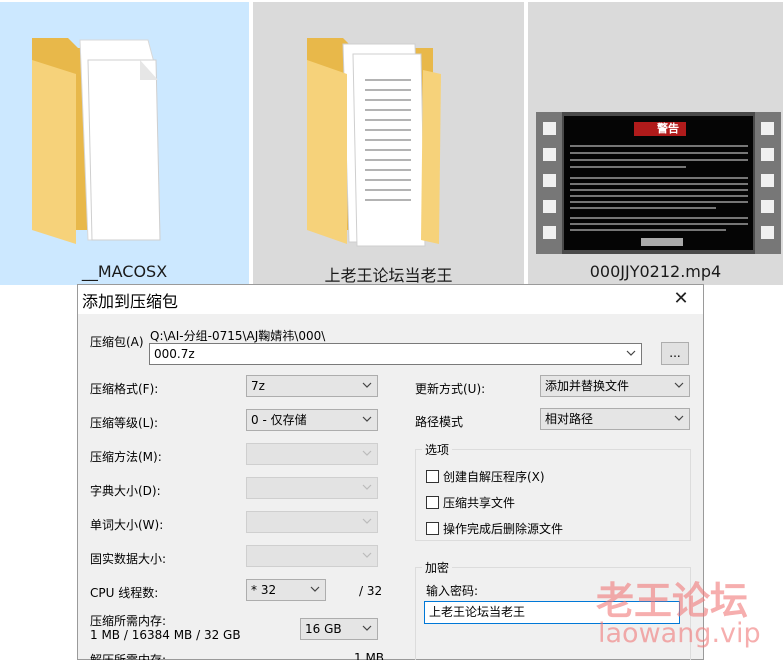 The image size is (783, 660). I want to click on encrypt-title: 加密, so click(437, 567).